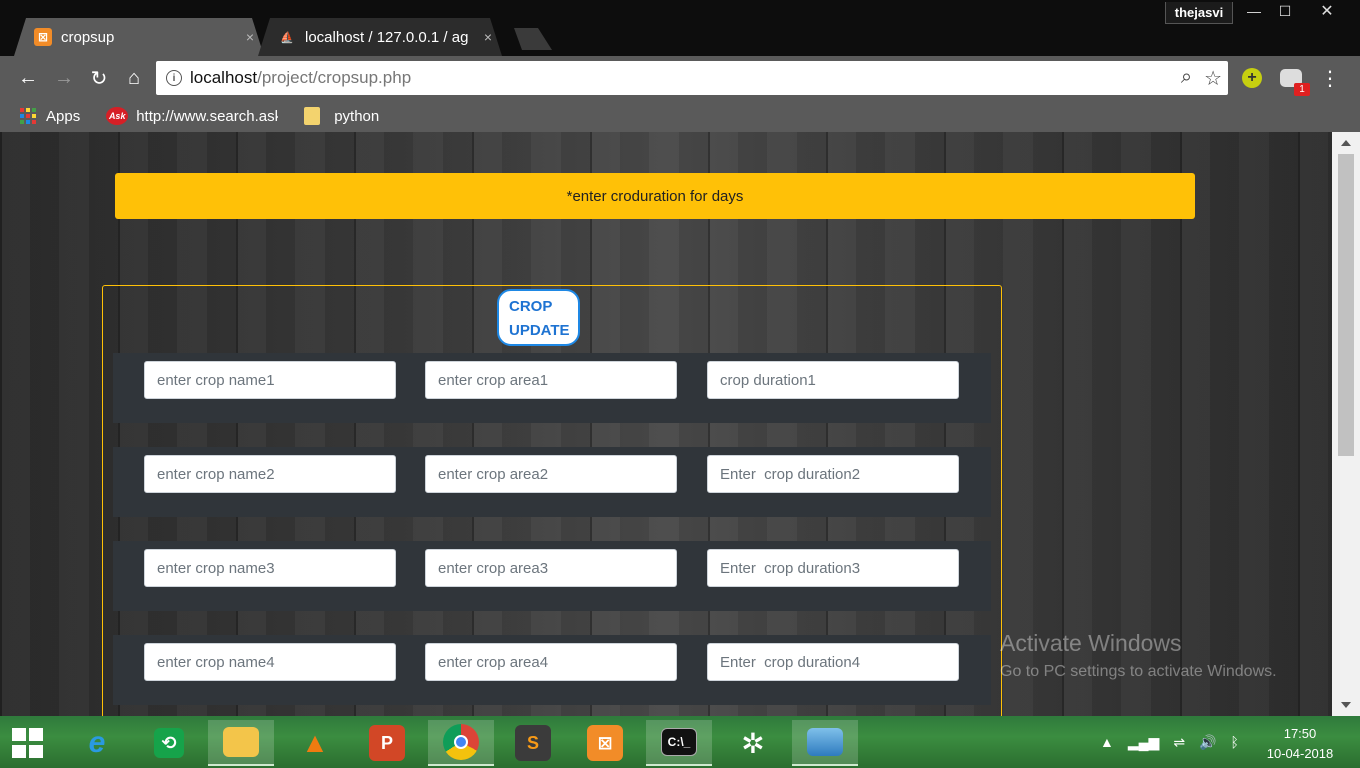  I want to click on chrome-icon, so click(461, 743).